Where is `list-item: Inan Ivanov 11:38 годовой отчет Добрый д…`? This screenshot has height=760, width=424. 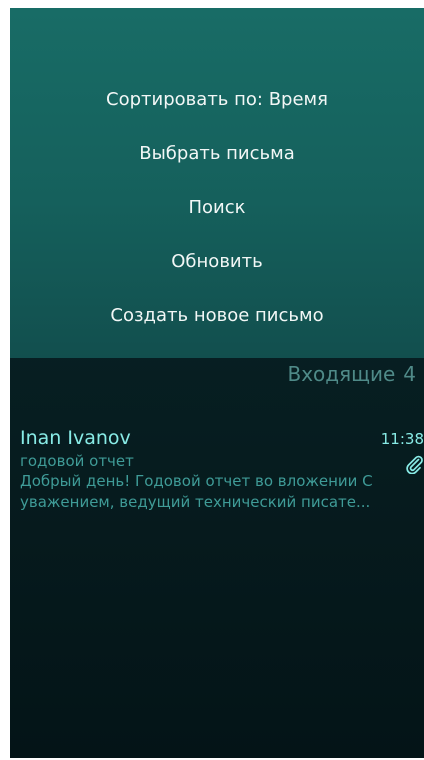 list-item: Inan Ivanov 11:38 годовой отчет Добрый д… is located at coordinates (217, 474).